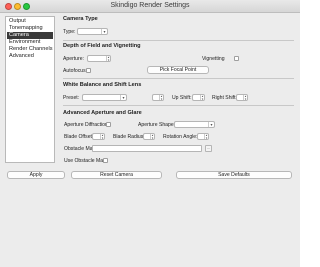 The height and width of the screenshot is (267, 320). I want to click on vignetting-label: Vignetting, so click(213, 59).